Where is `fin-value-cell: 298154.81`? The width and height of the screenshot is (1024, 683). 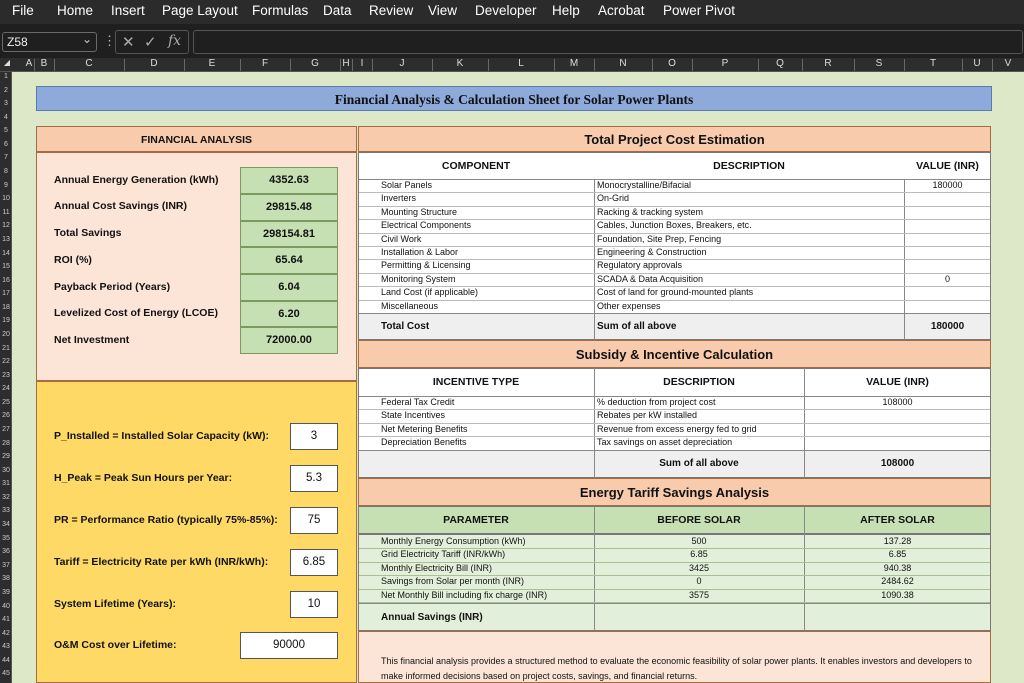 fin-value-cell: 298154.81 is located at coordinates (289, 234).